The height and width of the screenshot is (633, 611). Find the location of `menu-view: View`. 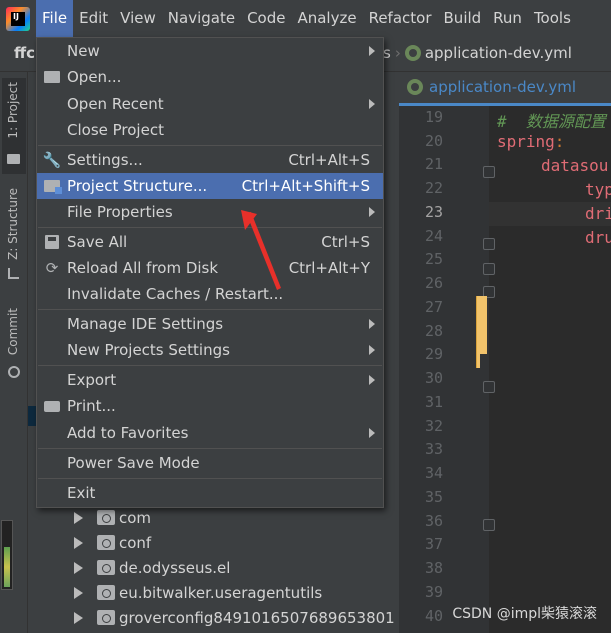

menu-view: View is located at coordinates (138, 18).